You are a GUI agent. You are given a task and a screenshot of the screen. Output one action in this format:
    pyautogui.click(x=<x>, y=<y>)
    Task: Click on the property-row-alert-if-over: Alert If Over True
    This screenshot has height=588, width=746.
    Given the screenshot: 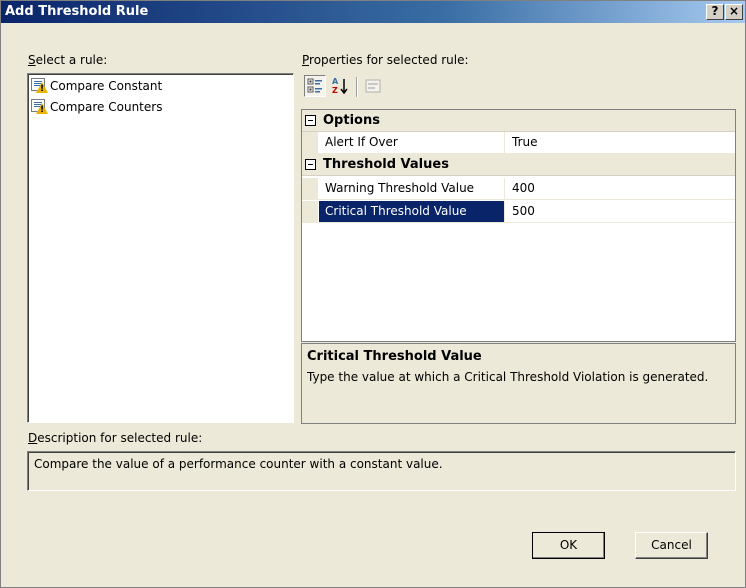 What is the action you would take?
    pyautogui.click(x=518, y=143)
    